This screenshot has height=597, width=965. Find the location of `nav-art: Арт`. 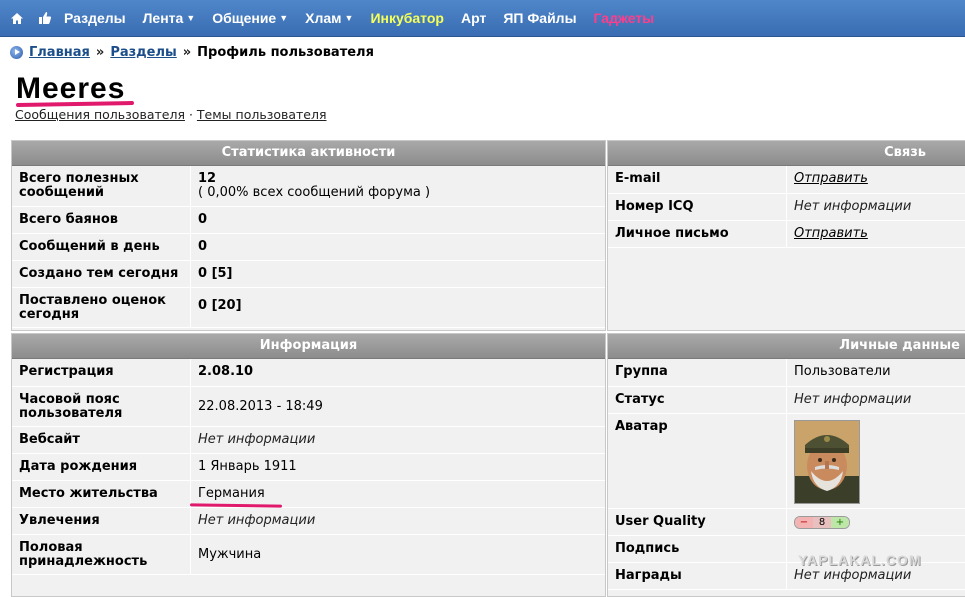

nav-art: Арт is located at coordinates (473, 18).